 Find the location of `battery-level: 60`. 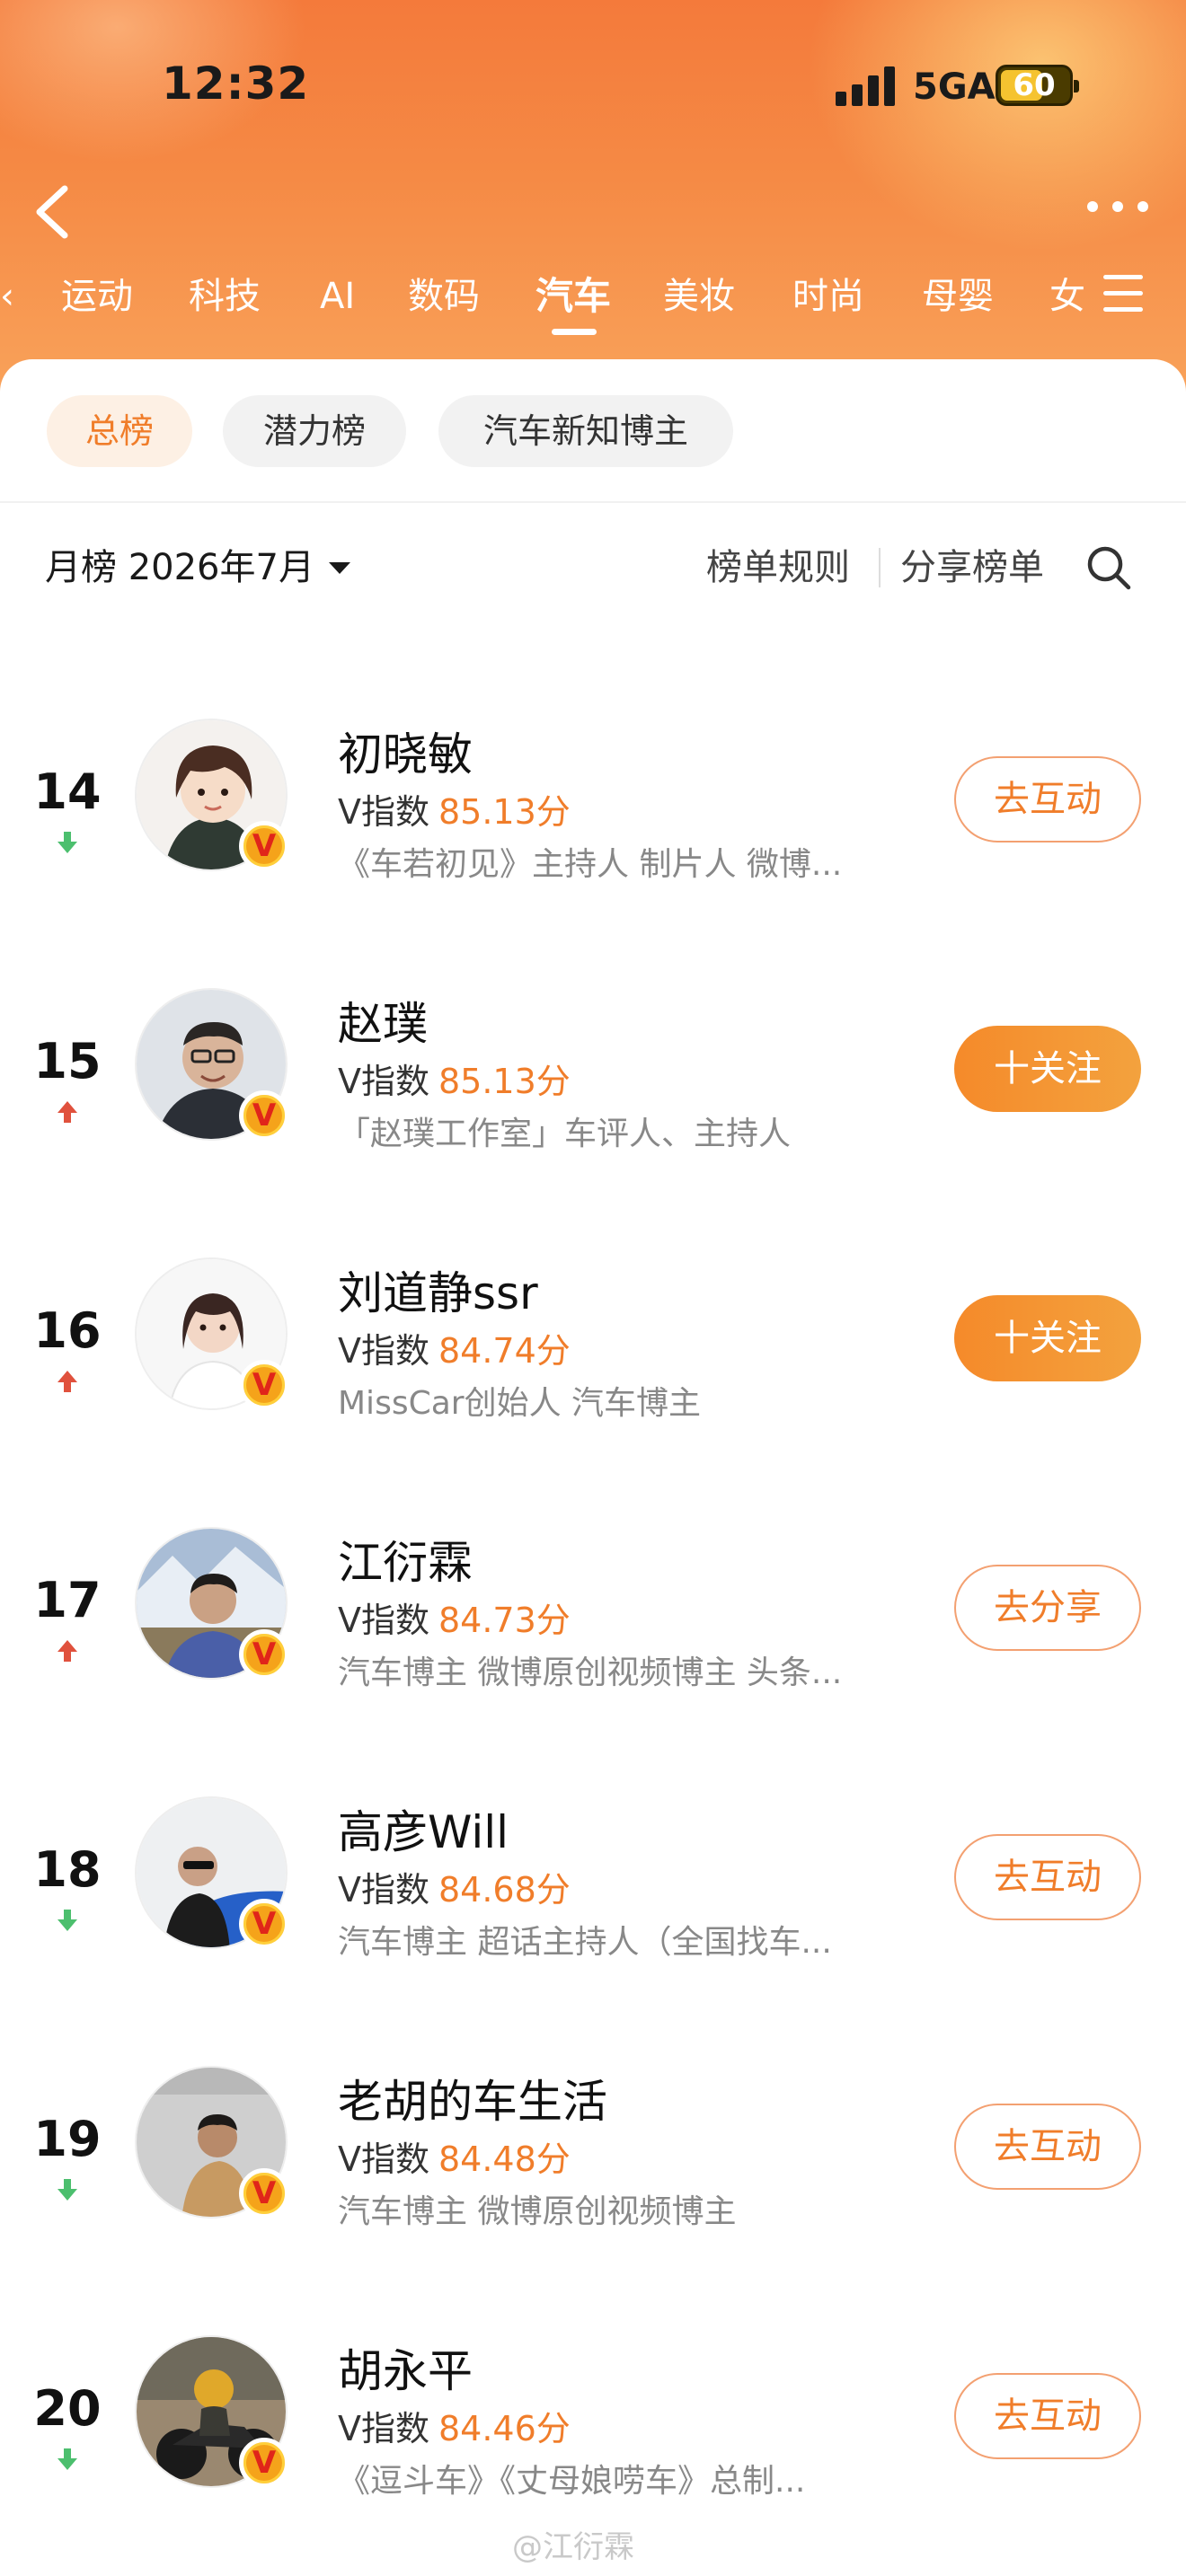

battery-level: 60 is located at coordinates (1034, 85).